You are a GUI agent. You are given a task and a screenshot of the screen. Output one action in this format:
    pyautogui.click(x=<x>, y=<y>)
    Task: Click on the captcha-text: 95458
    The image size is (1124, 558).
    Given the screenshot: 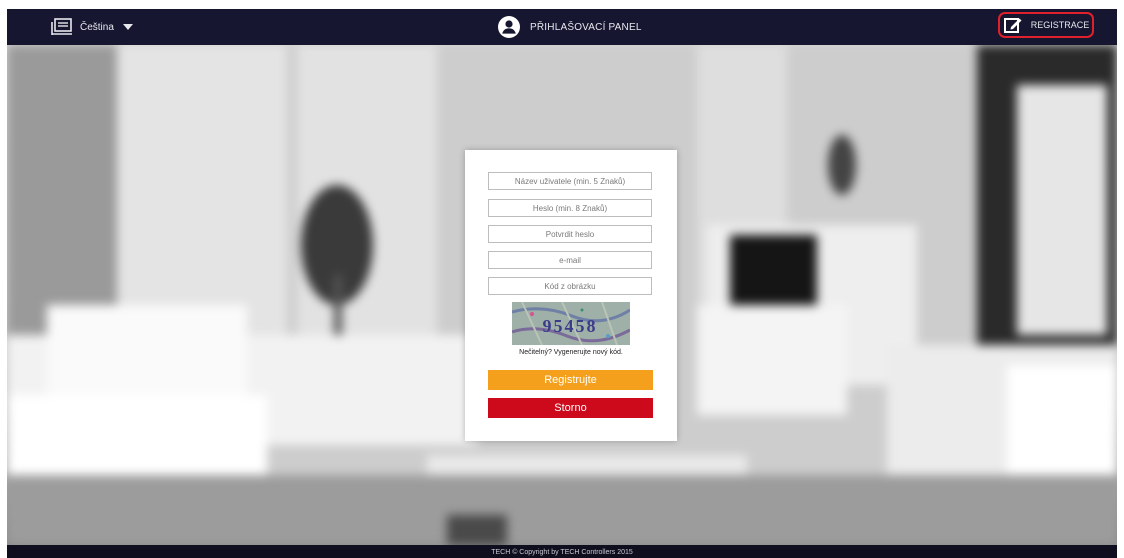 What is the action you would take?
    pyautogui.click(x=570, y=326)
    